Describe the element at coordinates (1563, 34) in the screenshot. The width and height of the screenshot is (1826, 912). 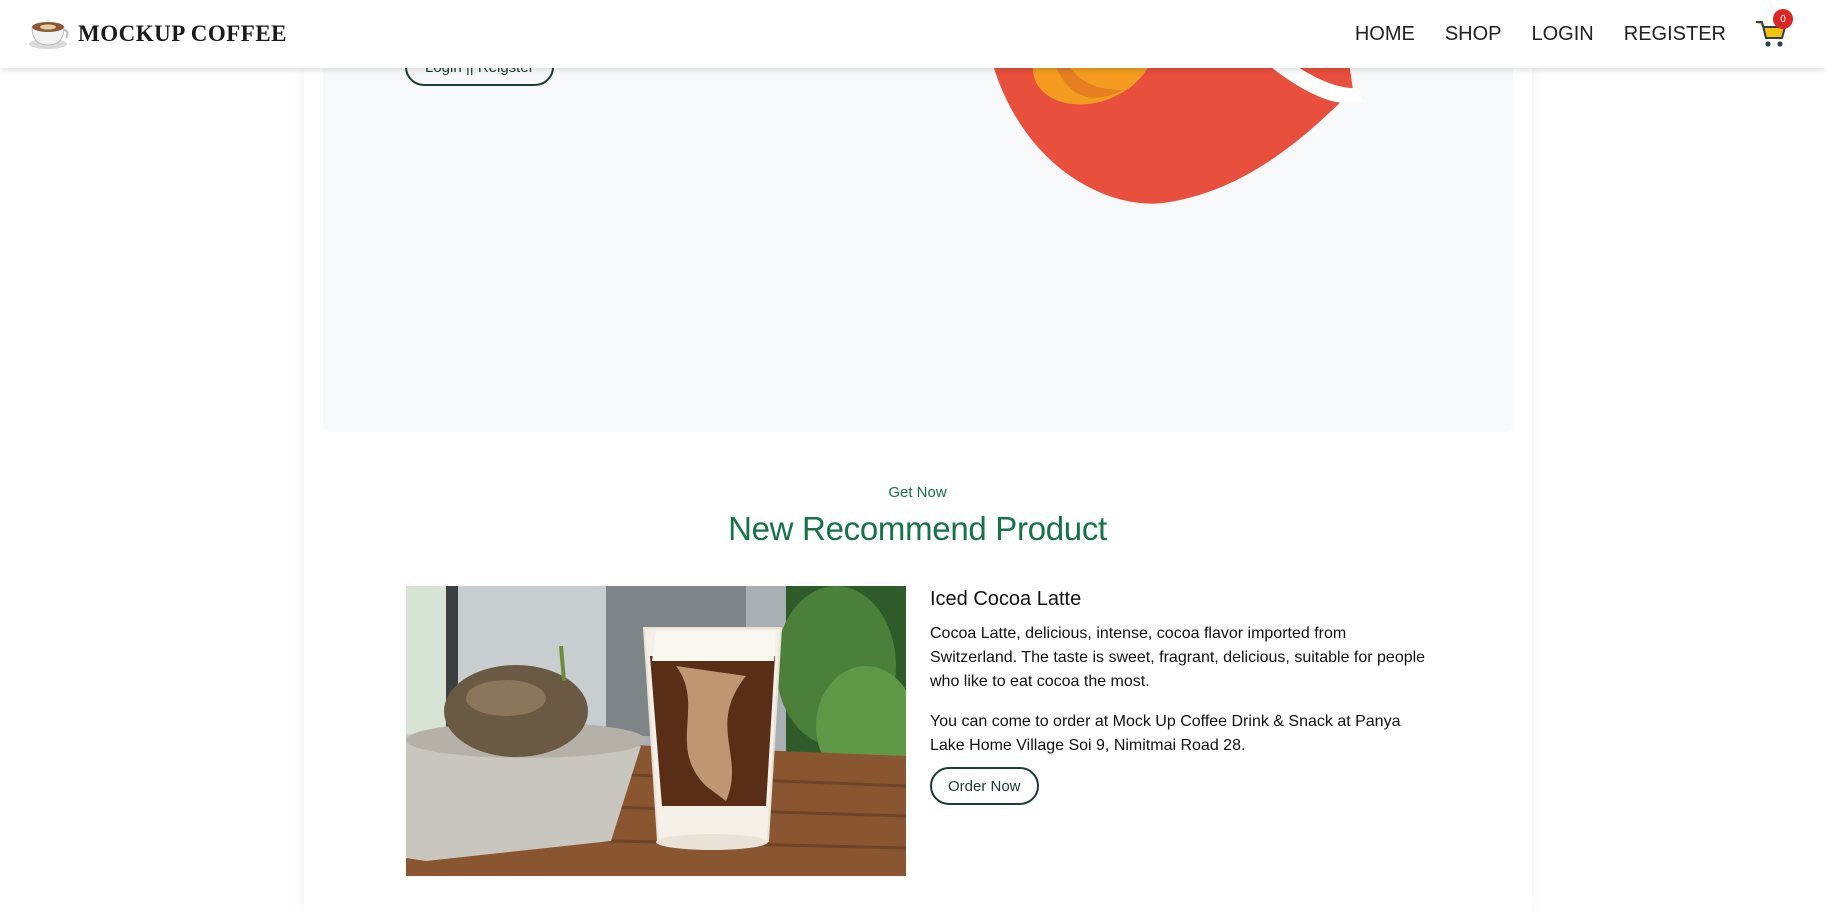
I see `nav-login: LOGIN` at that location.